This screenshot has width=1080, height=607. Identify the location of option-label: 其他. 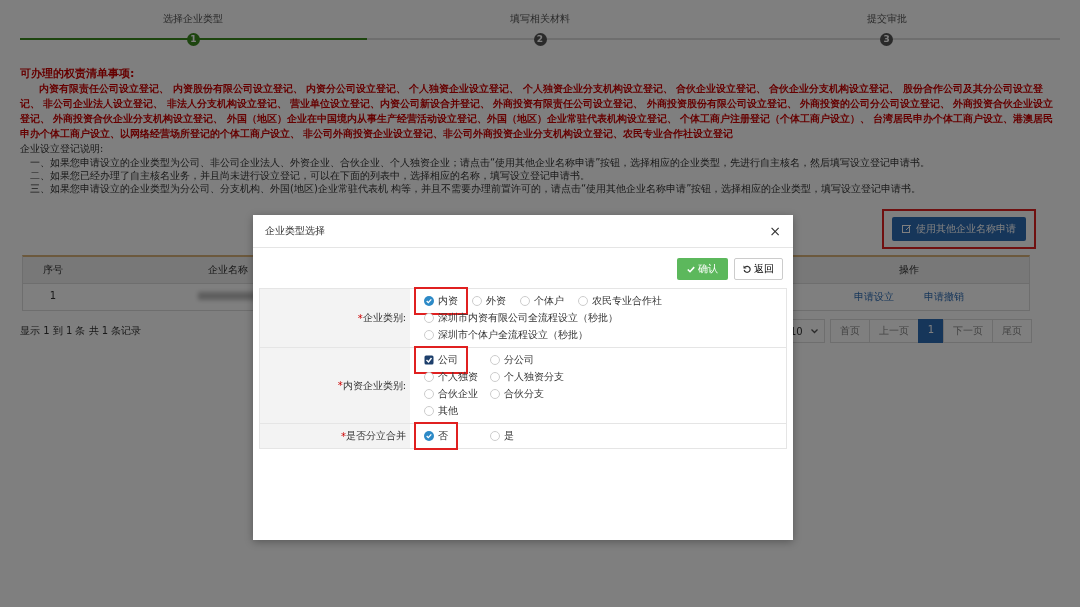
(448, 411).